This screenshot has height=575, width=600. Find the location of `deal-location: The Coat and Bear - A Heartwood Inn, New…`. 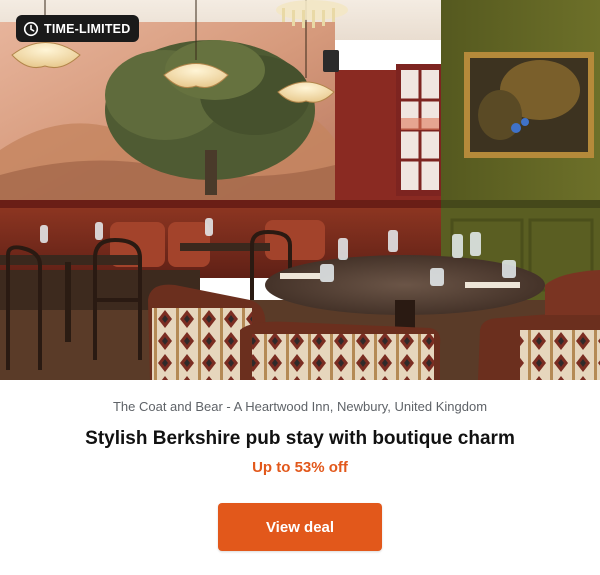

deal-location: The Coat and Bear - A Heartwood Inn, New… is located at coordinates (300, 406).